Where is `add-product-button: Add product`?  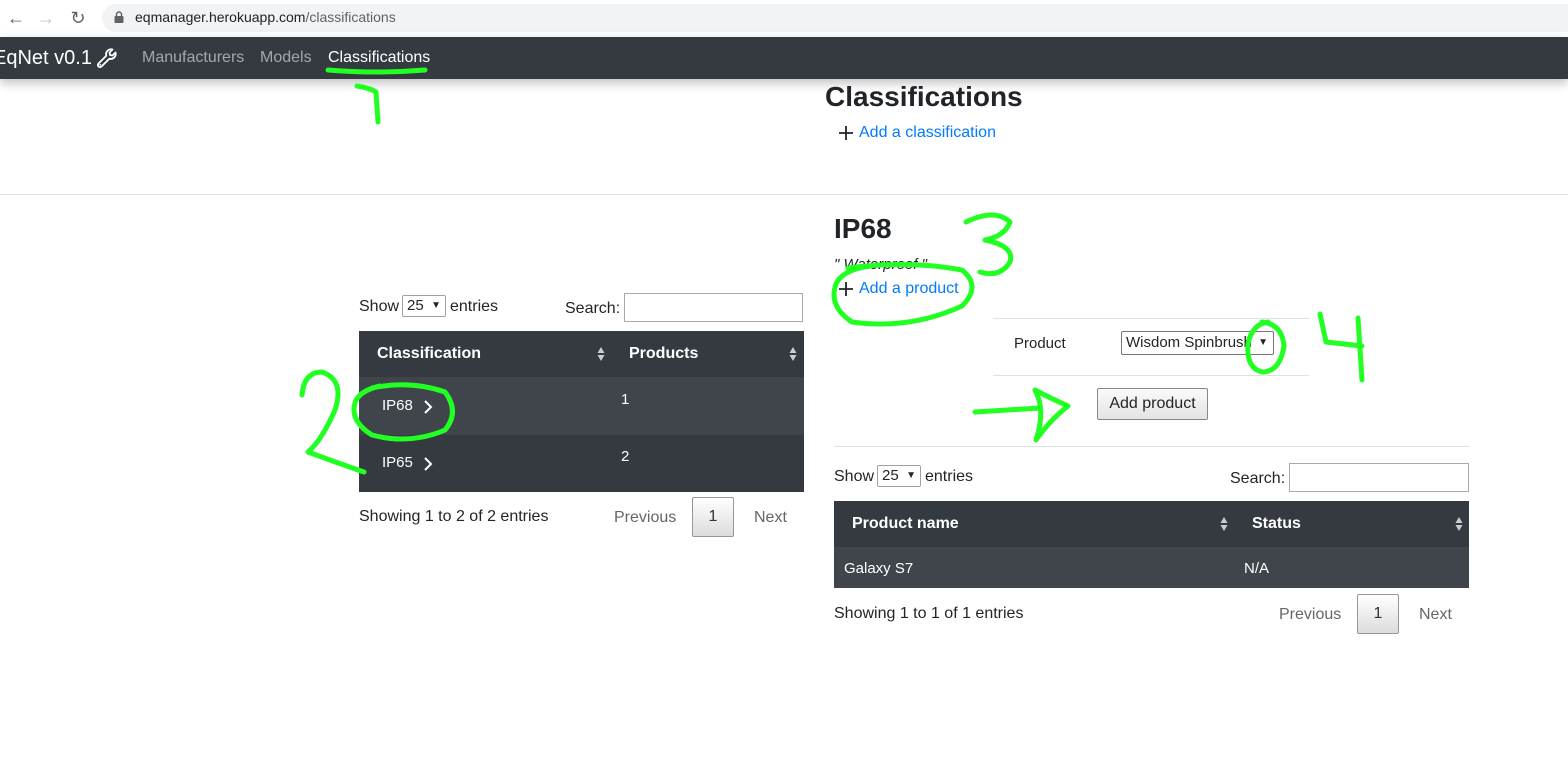
add-product-button: Add product is located at coordinates (1152, 404).